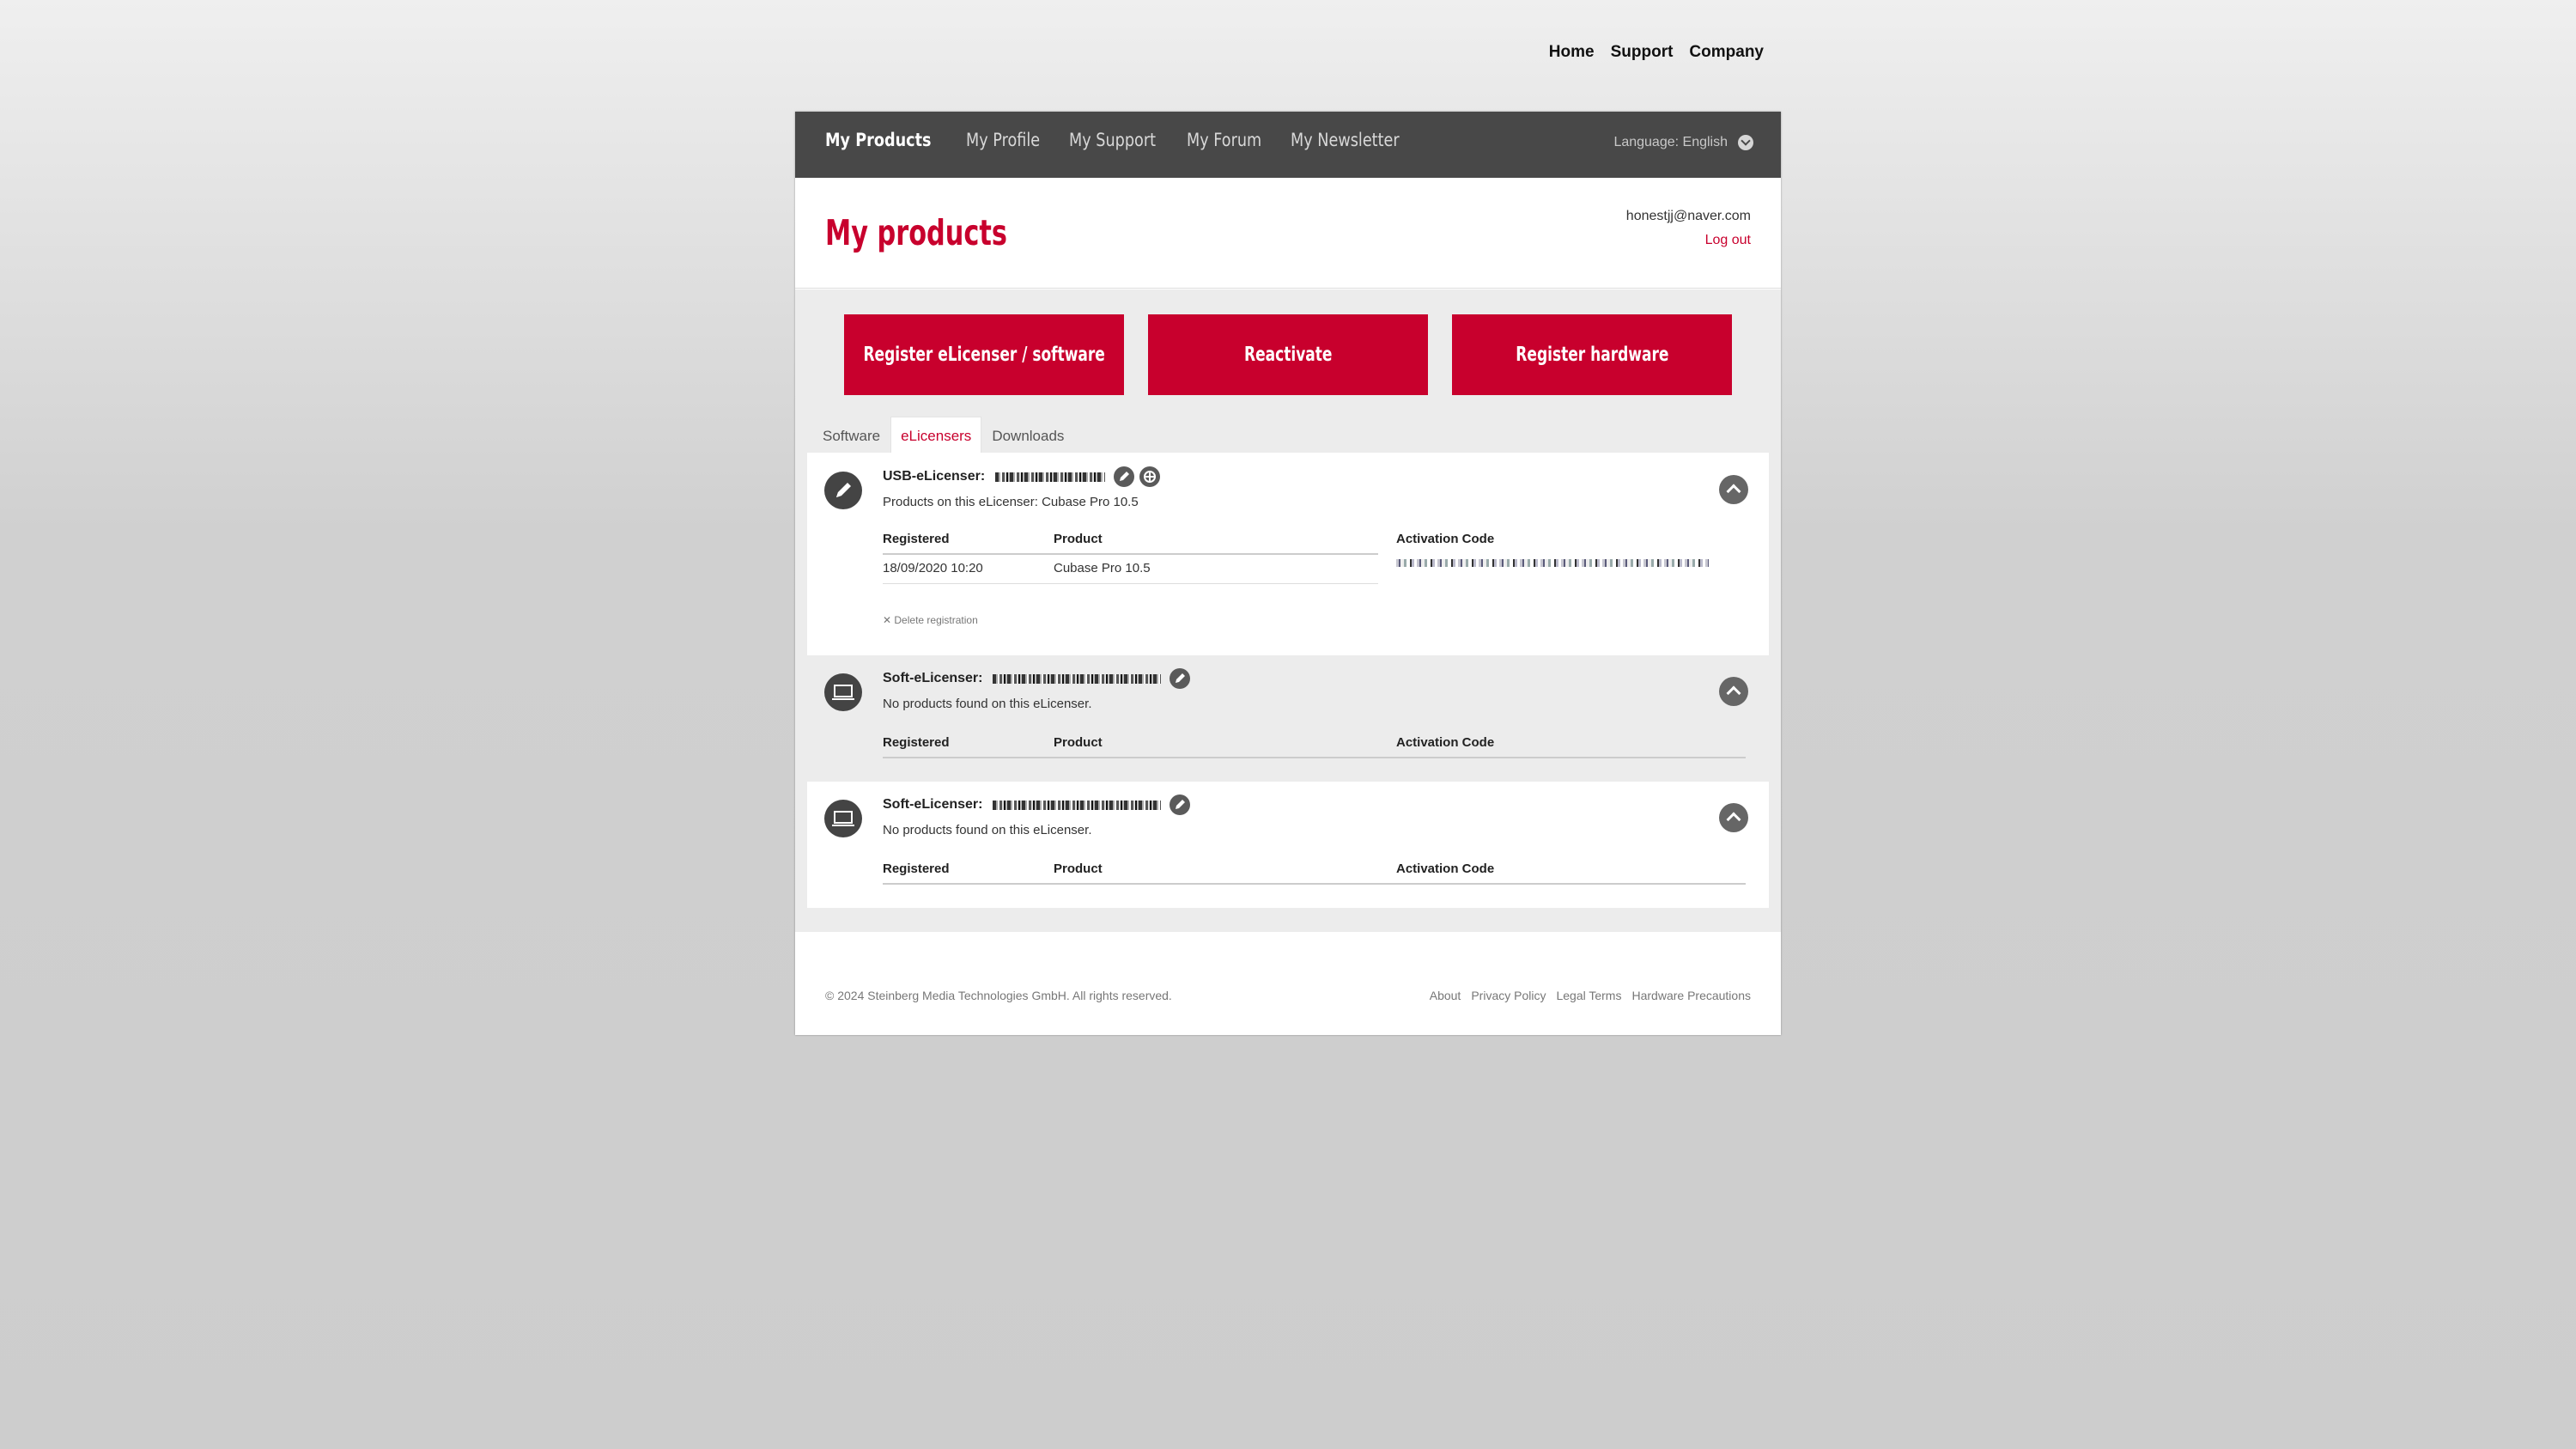 The height and width of the screenshot is (1449, 2576). I want to click on title-bar: My products honestjj@naver.com Log out, so click(1288, 233).